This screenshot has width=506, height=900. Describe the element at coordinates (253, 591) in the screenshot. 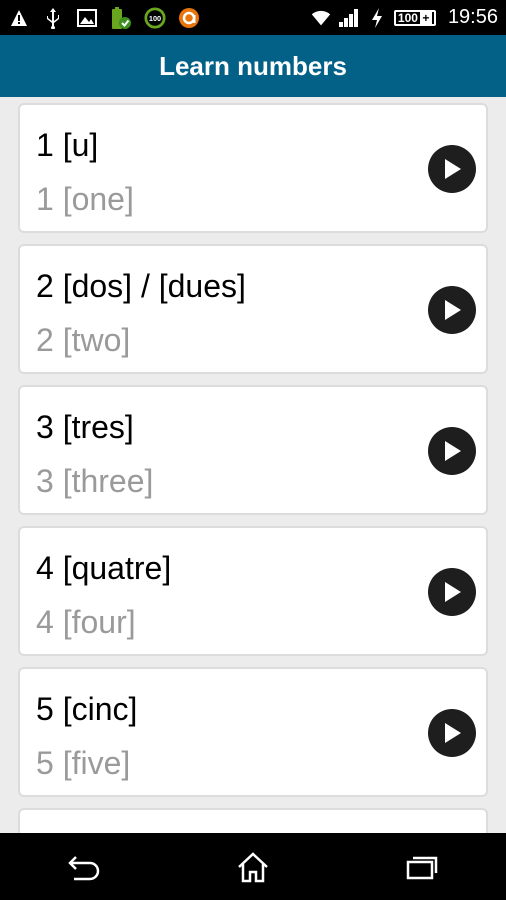

I see `number-card: 4 [quatre] 4 [four]` at that location.